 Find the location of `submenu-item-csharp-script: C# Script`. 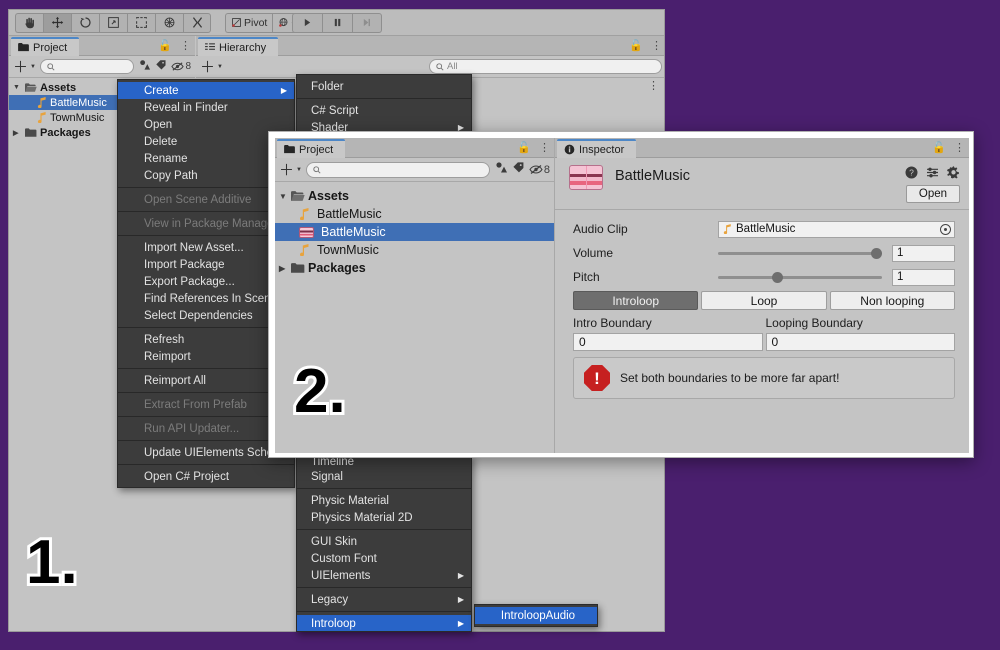

submenu-item-csharp-script: C# Script is located at coordinates (384, 110).